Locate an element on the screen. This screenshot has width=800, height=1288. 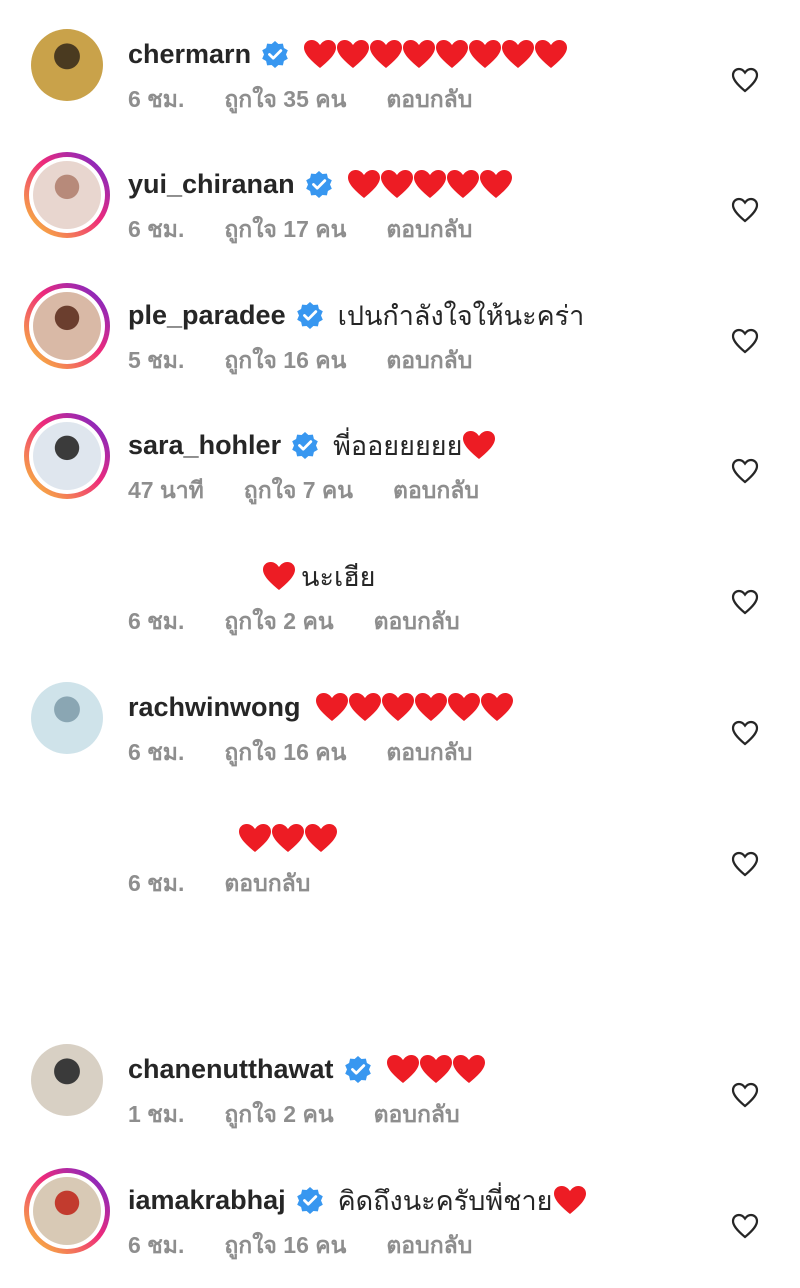
comment-content: ple_paradee เปนกำลังใจให้นะคร่า is located at coordinates (356, 315).